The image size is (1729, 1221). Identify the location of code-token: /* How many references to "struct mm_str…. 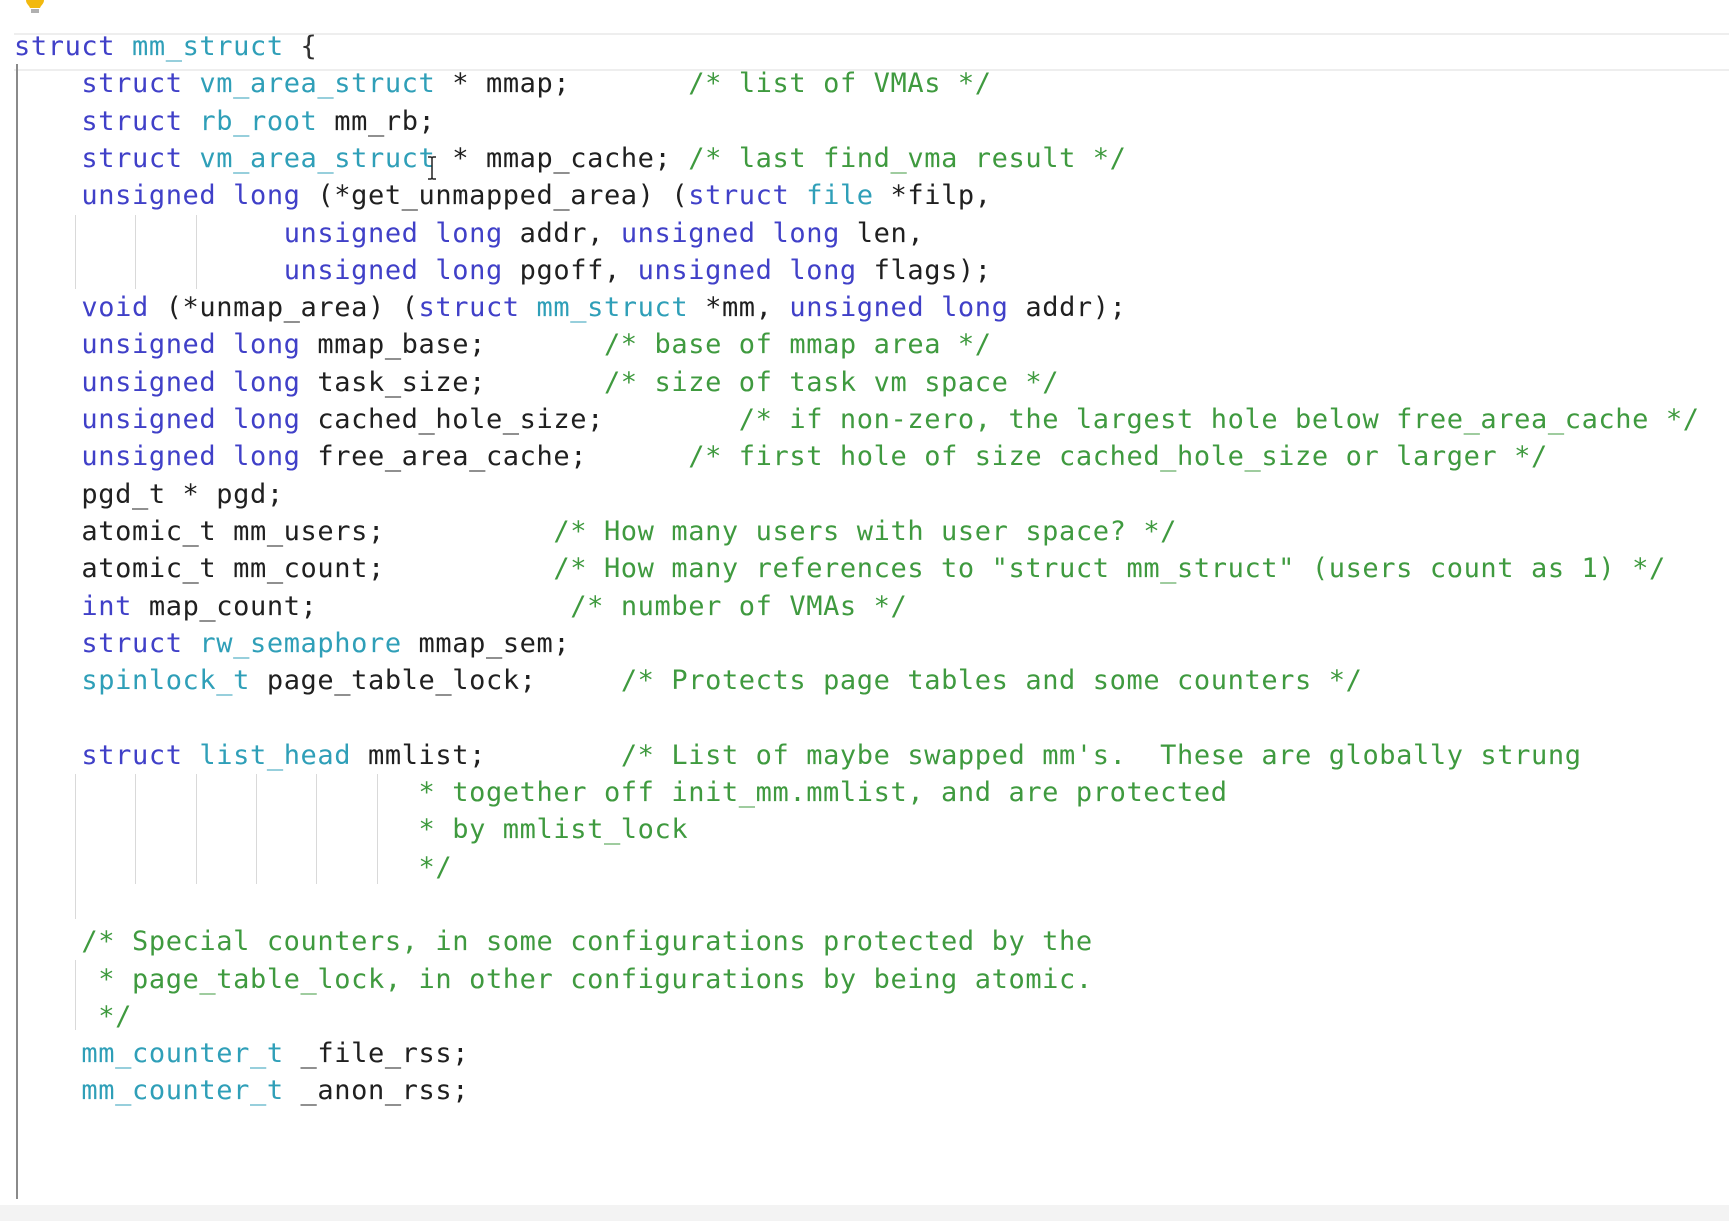
(1109, 569).